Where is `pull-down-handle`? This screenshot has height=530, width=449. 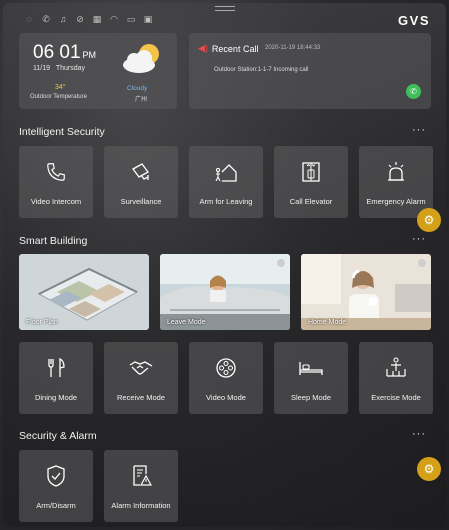
pull-down-handle is located at coordinates (225, 8).